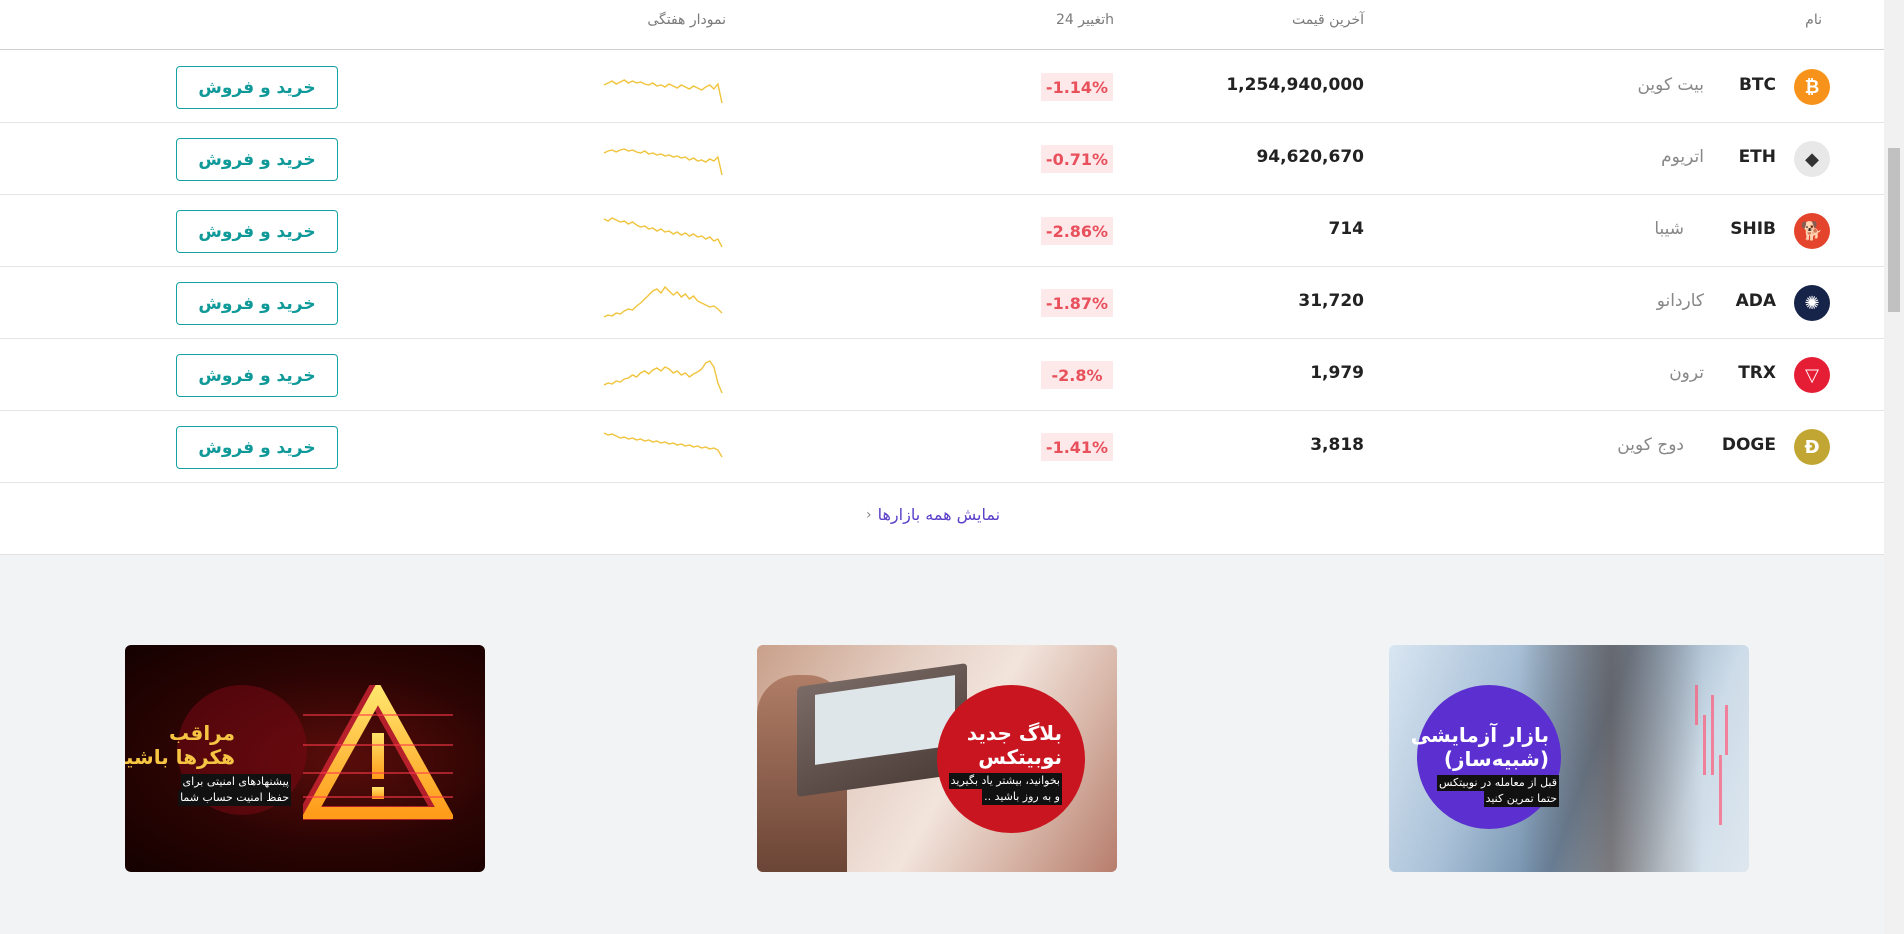 Image resolution: width=1904 pixels, height=934 pixels. What do you see at coordinates (1686, 373) in the screenshot?
I see `coin-name: ترون` at bounding box center [1686, 373].